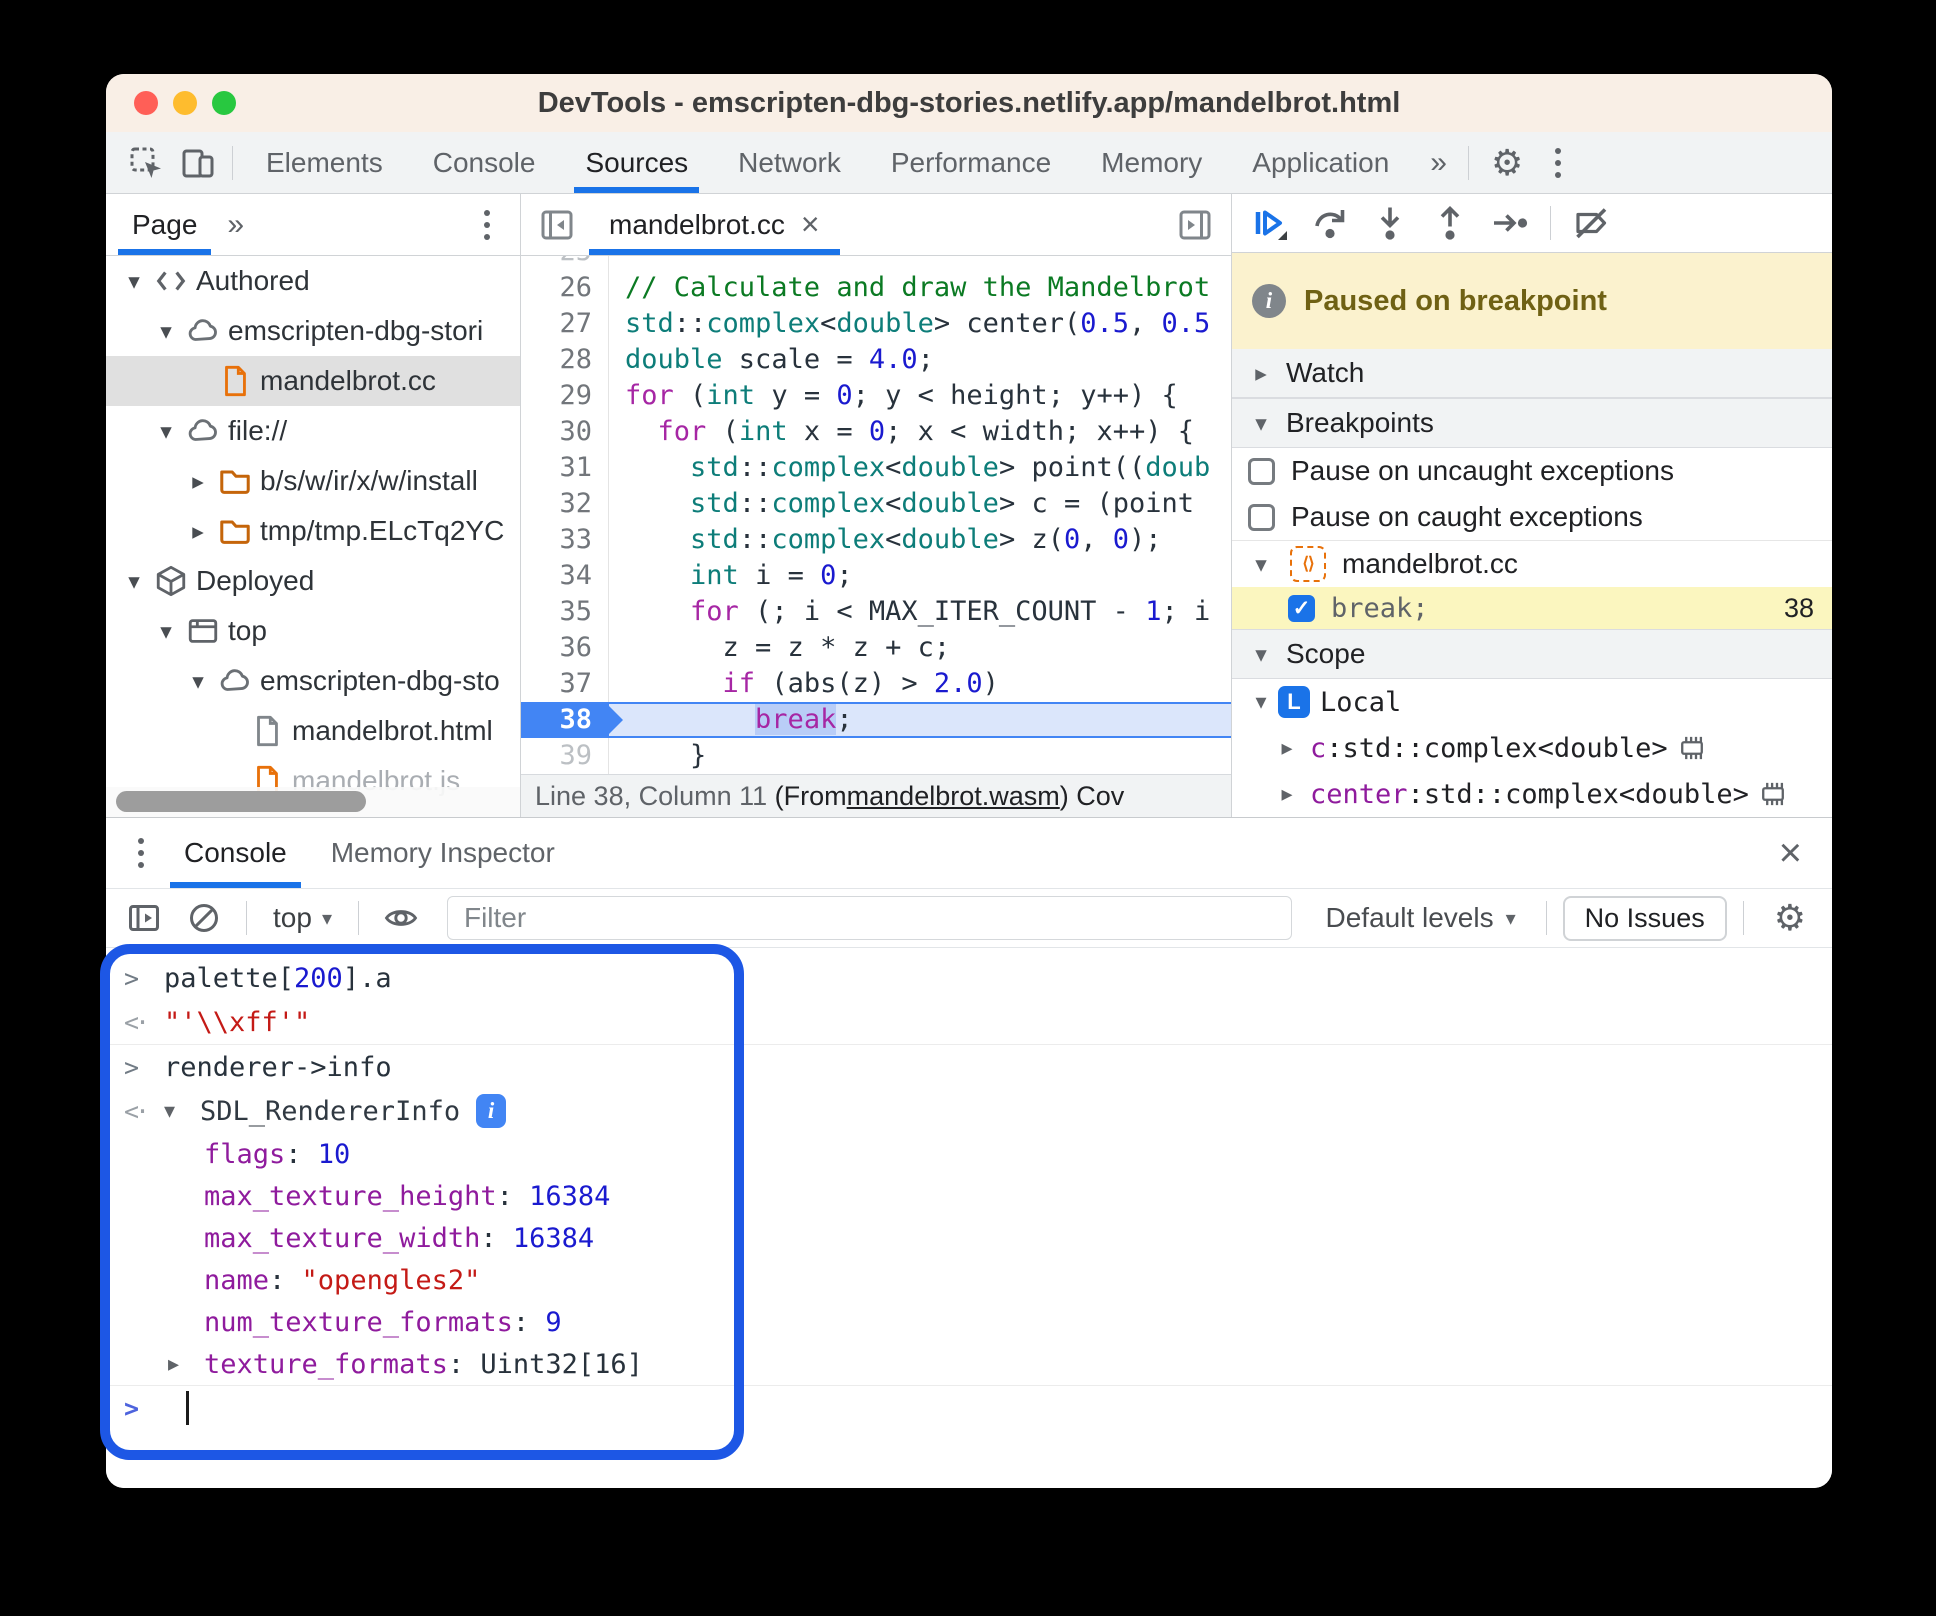 The image size is (1936, 1616). Describe the element at coordinates (1790, 853) in the screenshot. I see `close-drawer-icon: ×` at that location.